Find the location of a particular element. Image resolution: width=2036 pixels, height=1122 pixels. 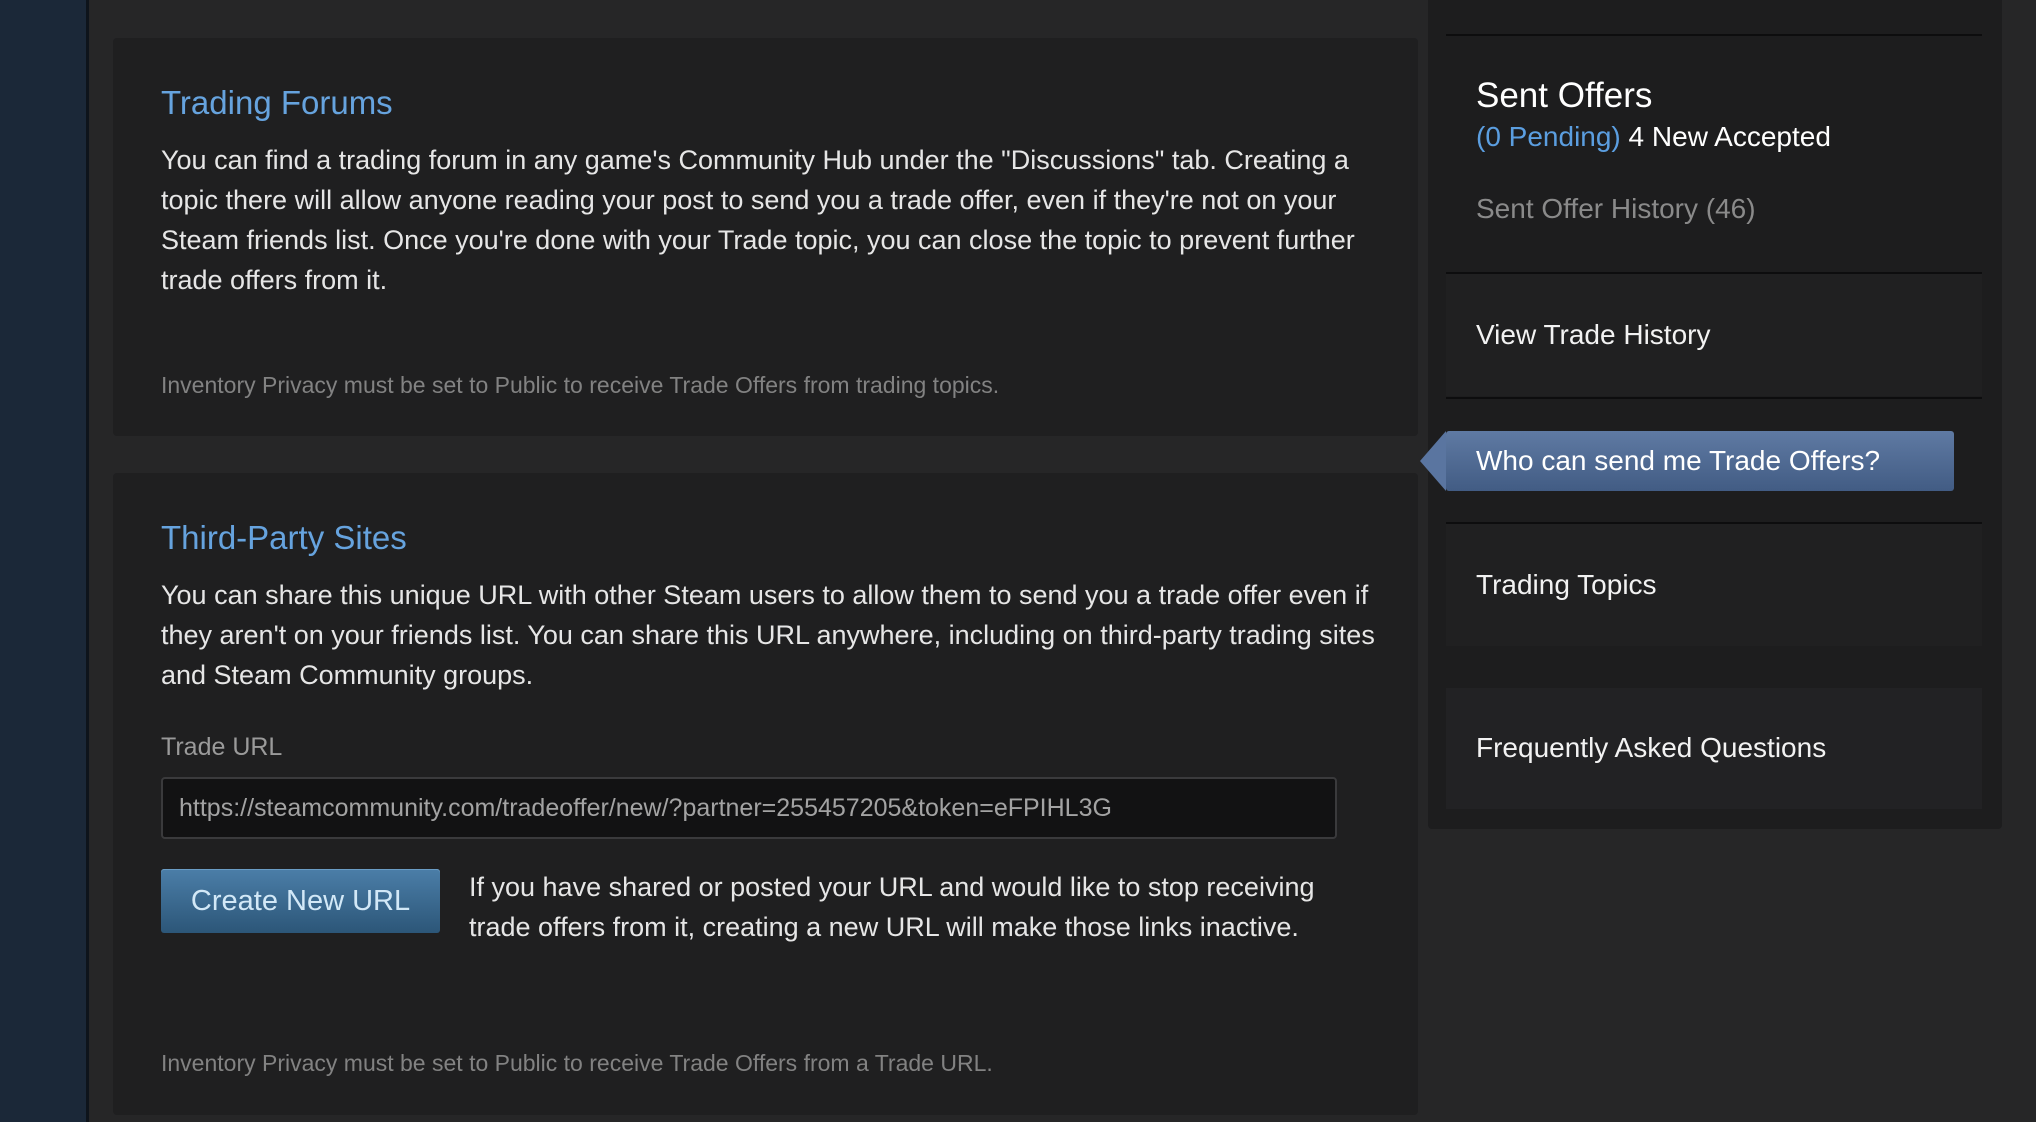

faq-item: Frequently Asked Questions is located at coordinates (1714, 748).